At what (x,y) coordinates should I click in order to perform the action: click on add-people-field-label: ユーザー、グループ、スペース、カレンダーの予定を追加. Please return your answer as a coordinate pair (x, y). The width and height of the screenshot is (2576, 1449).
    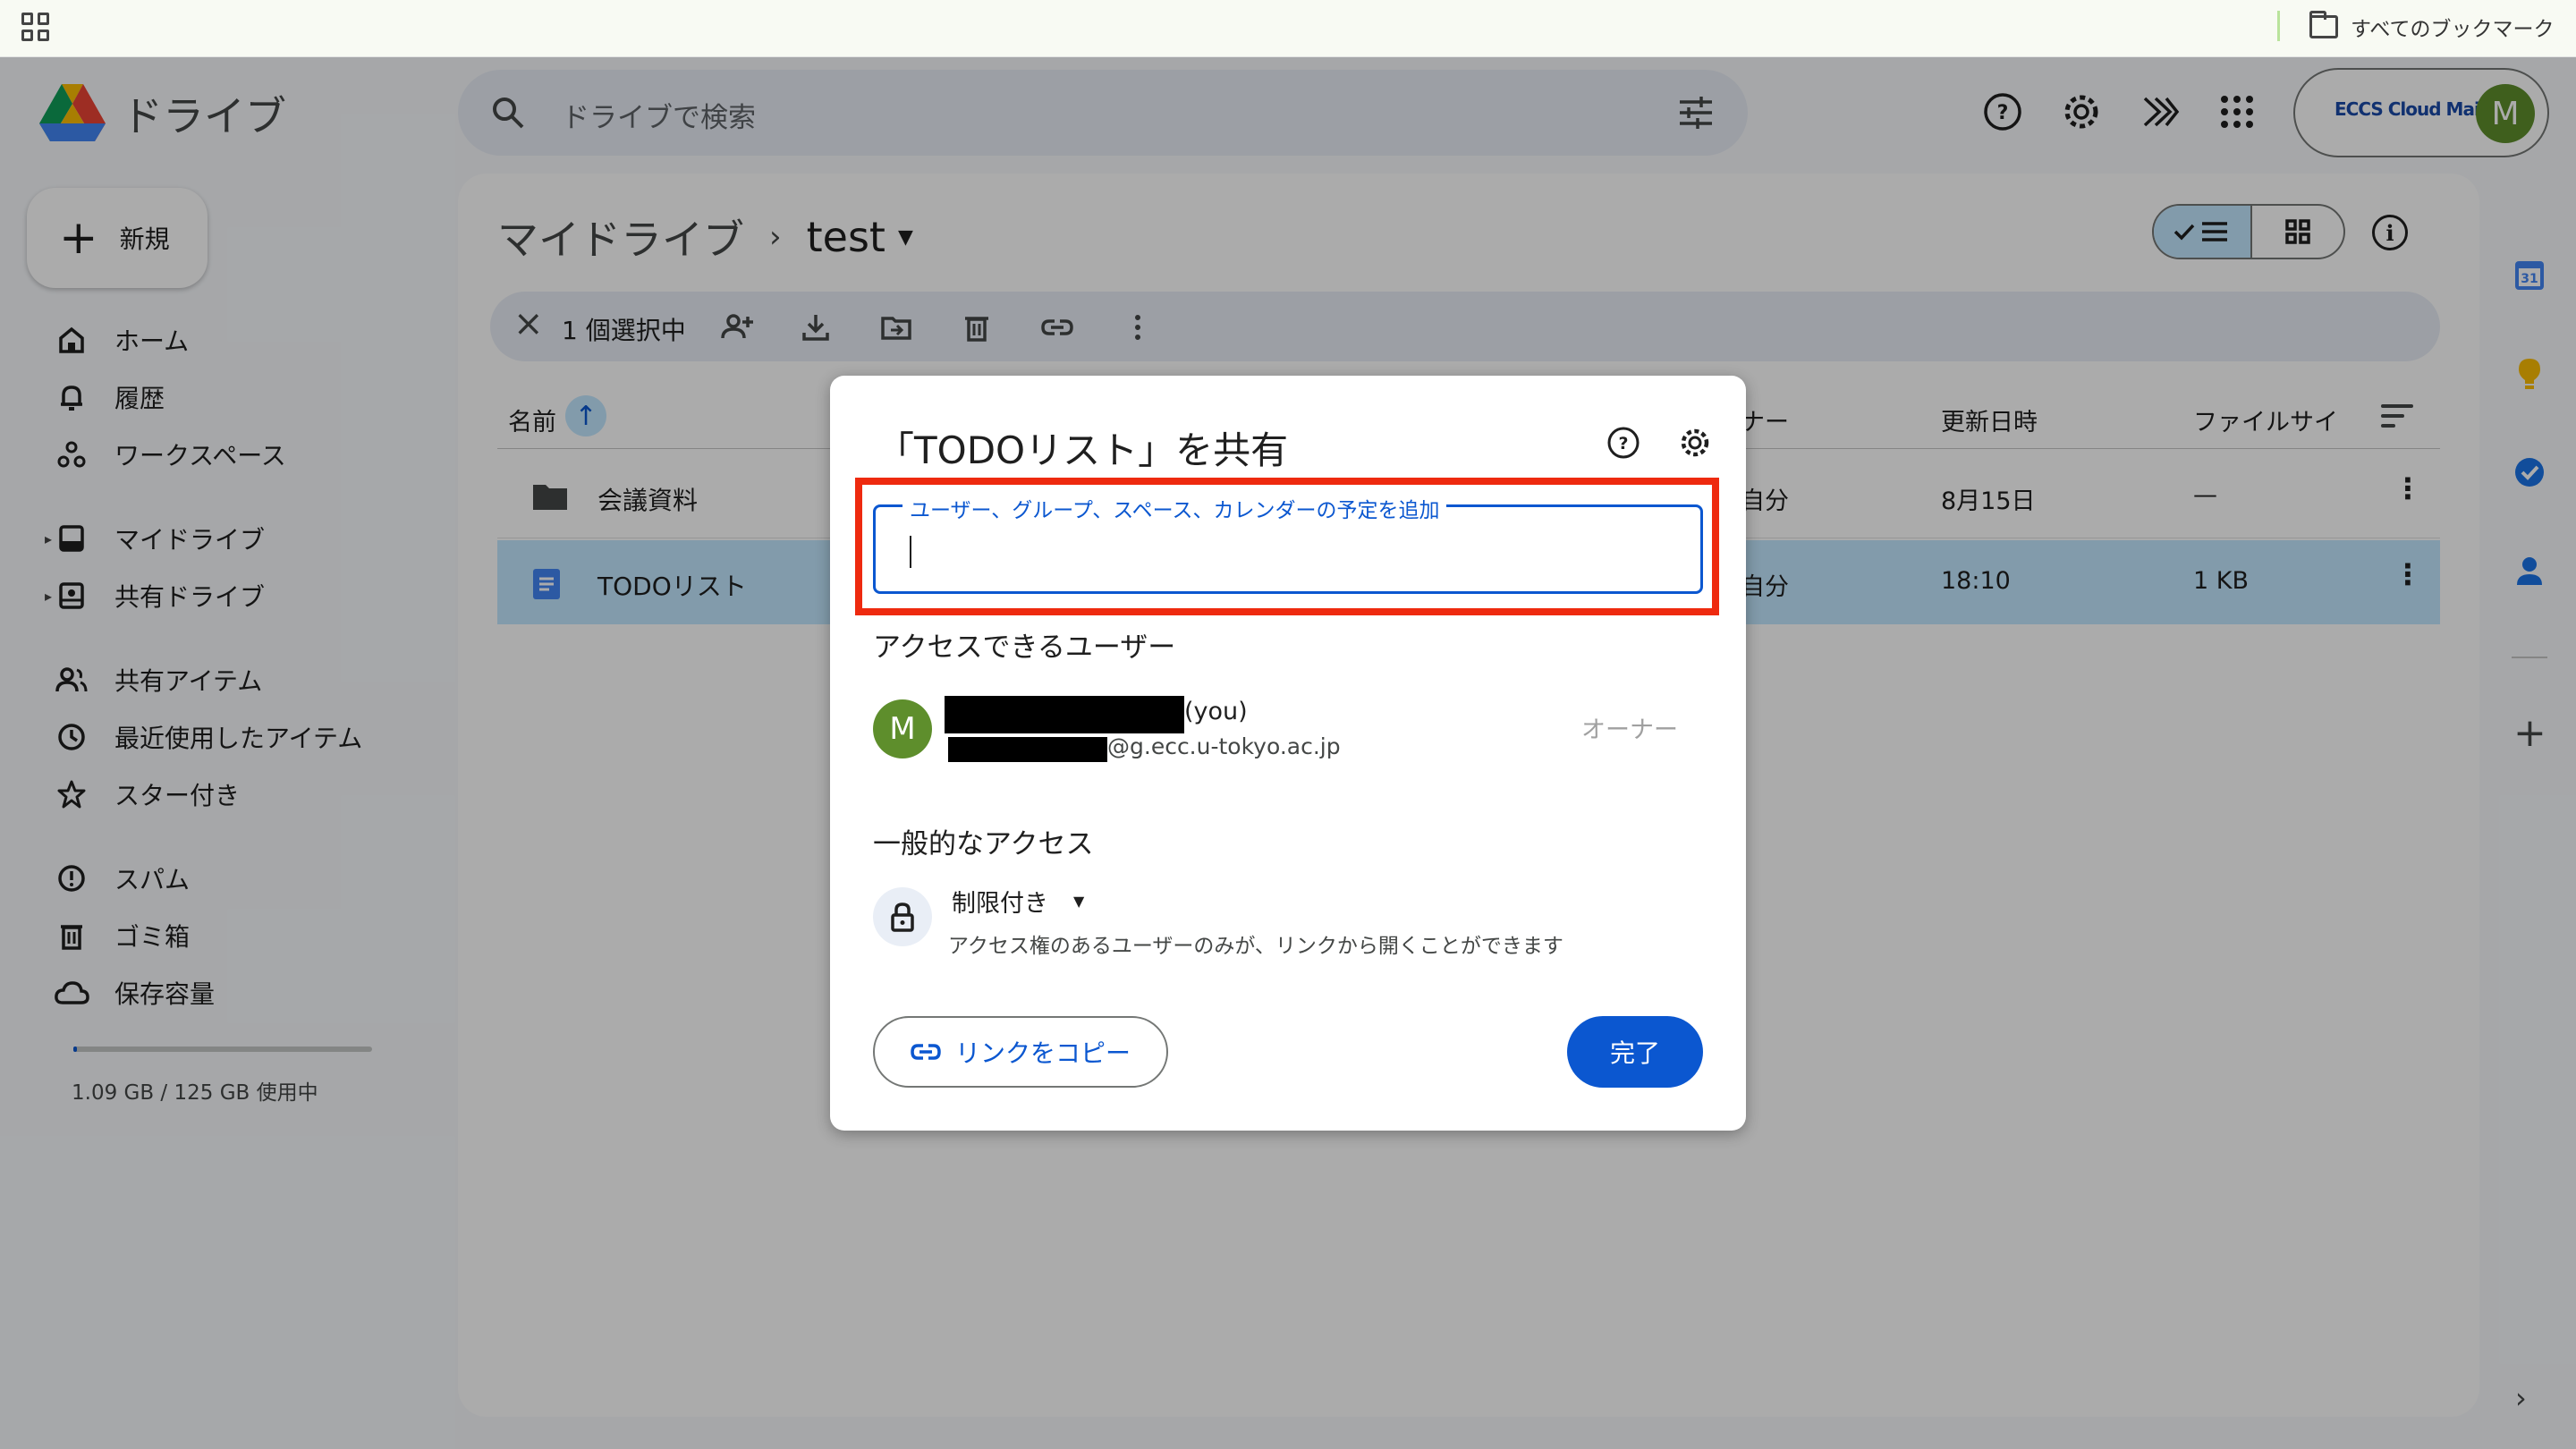
    Looking at the image, I should click on (1174, 508).